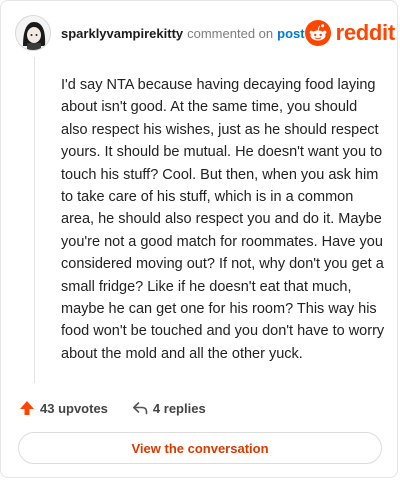 The image size is (400, 480). What do you see at coordinates (179, 408) in the screenshot?
I see `reply-count: 4 replies` at bounding box center [179, 408].